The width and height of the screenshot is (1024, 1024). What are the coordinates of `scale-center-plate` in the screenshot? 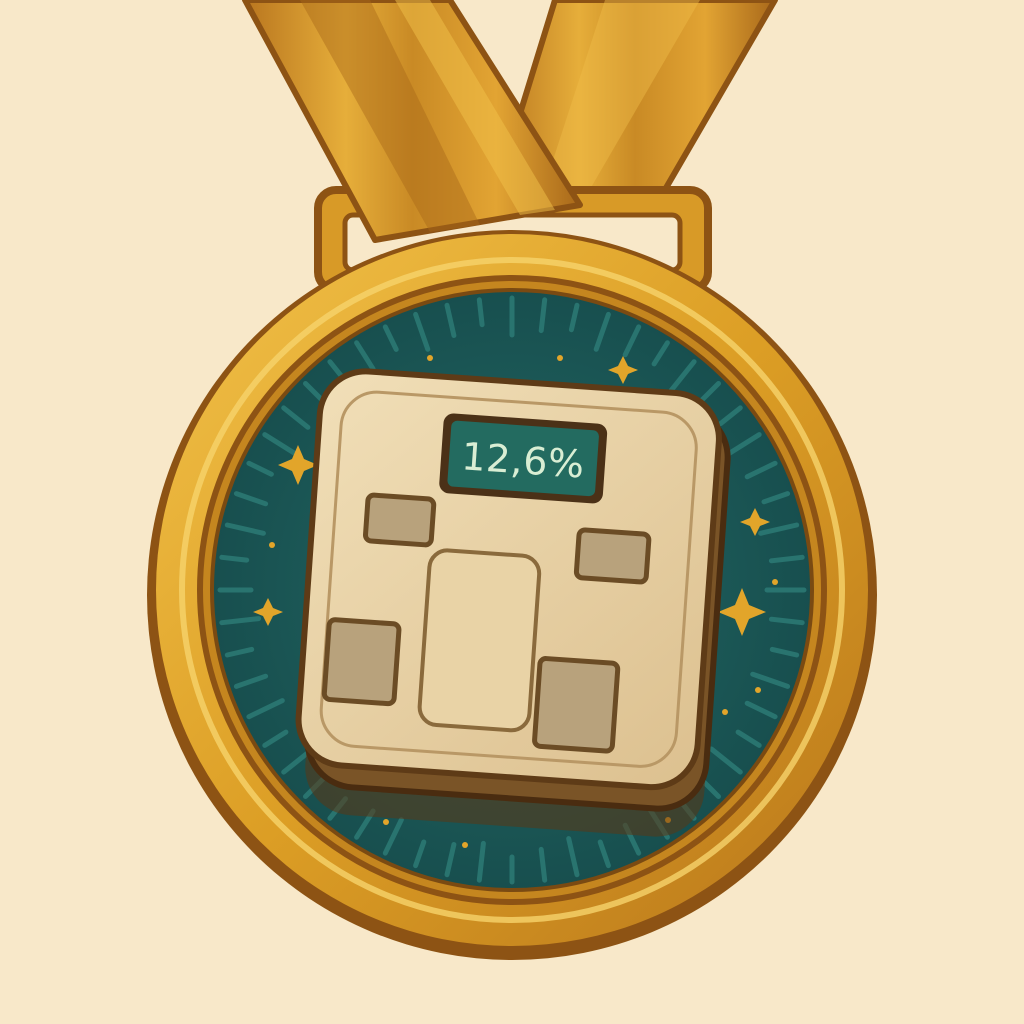 It's located at (479, 640).